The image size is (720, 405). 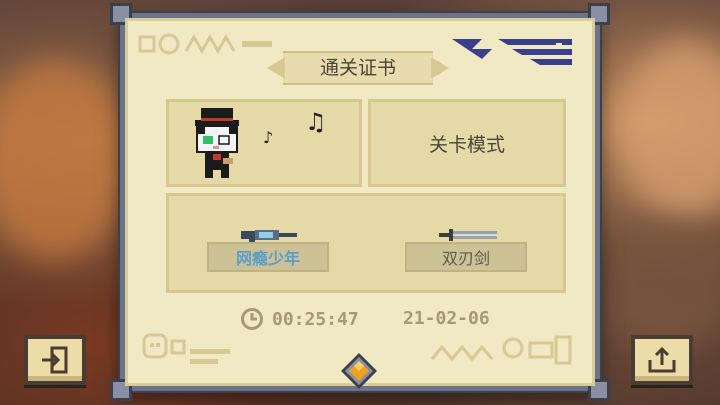 I want to click on character-panel: ♪ ♫, so click(x=264, y=143).